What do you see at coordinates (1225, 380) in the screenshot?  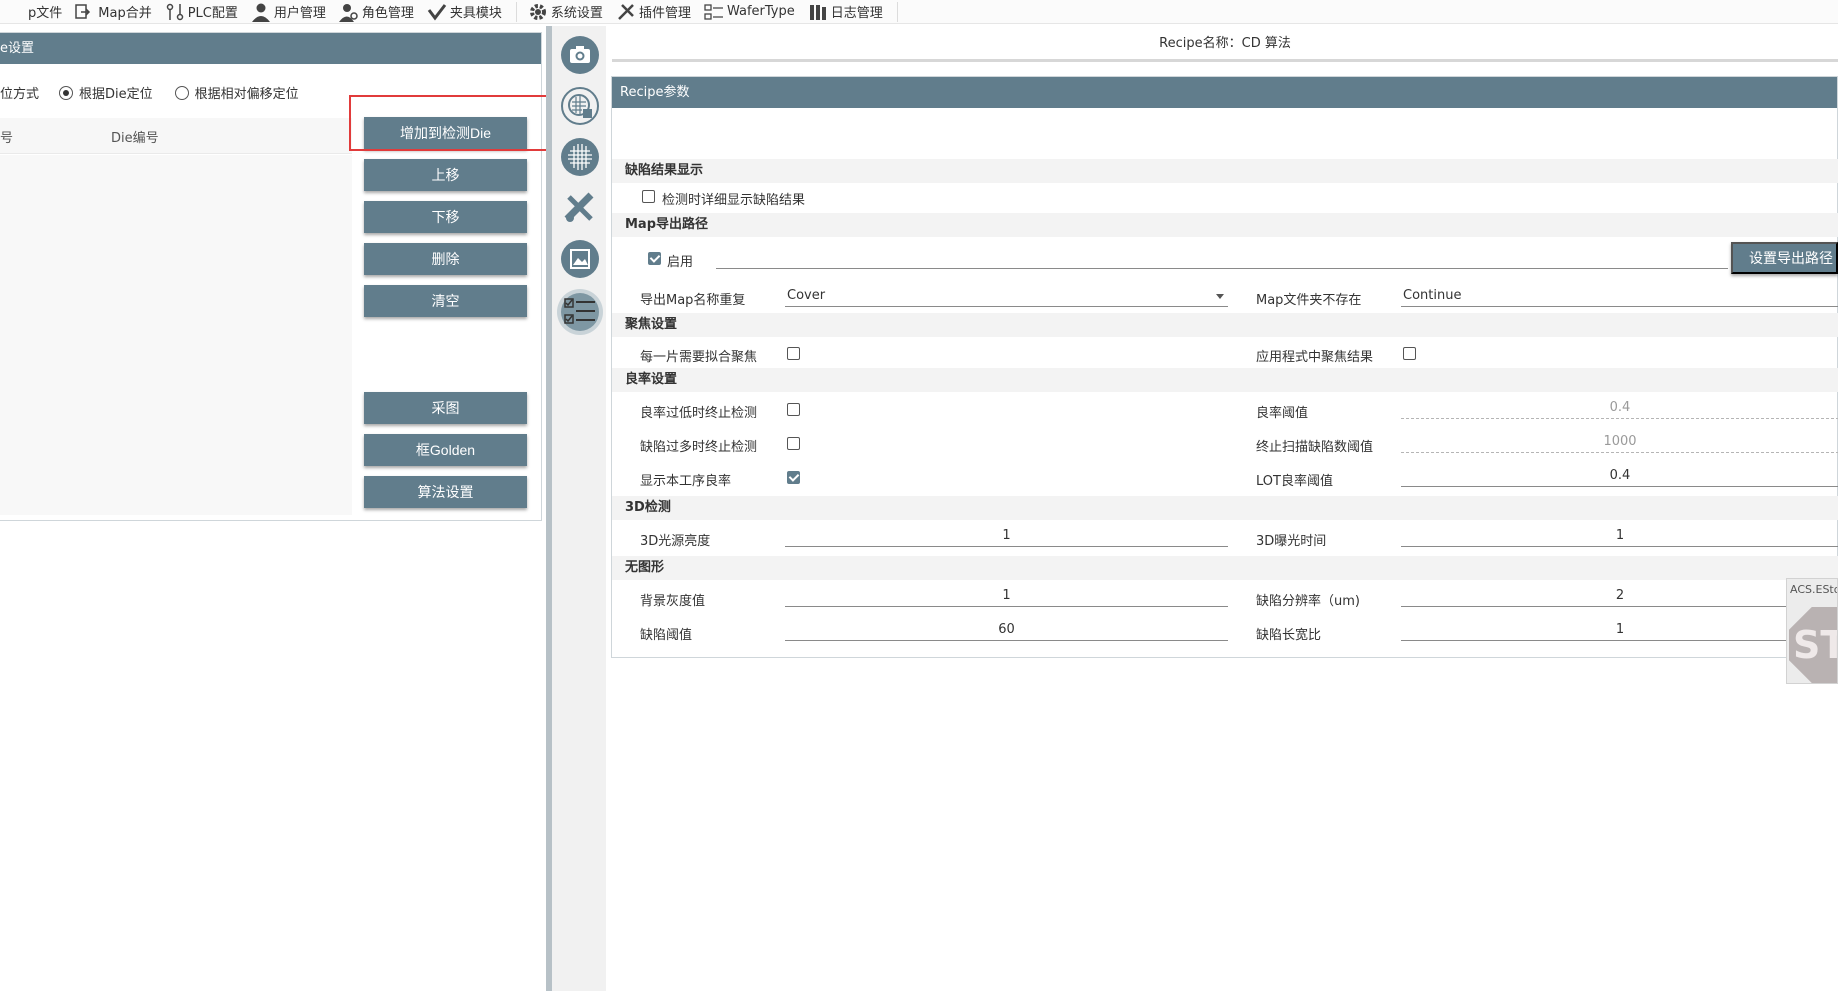 I see `section-yield: 良率设置` at bounding box center [1225, 380].